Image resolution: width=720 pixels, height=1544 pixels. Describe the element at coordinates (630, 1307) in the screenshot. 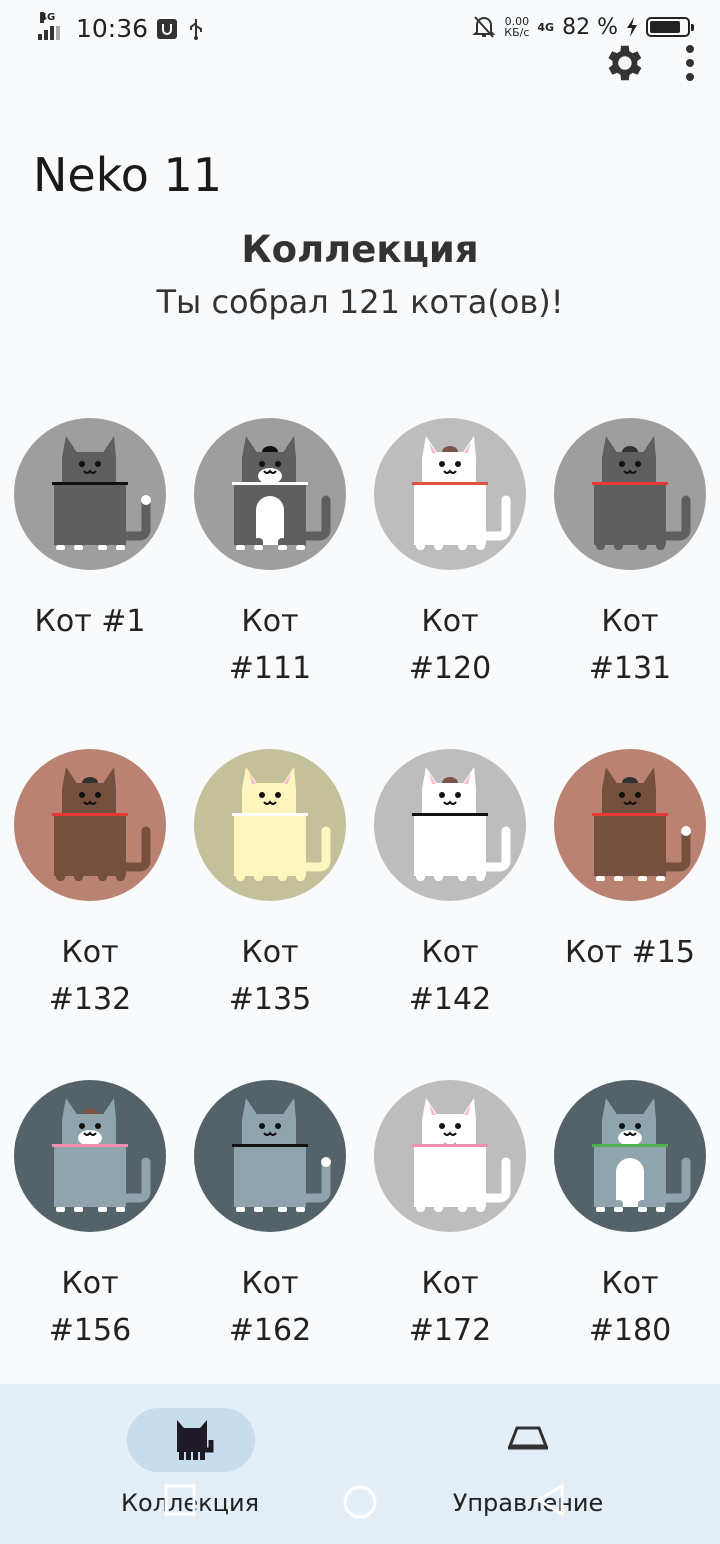

I see `cat-label: Кот #180` at that location.